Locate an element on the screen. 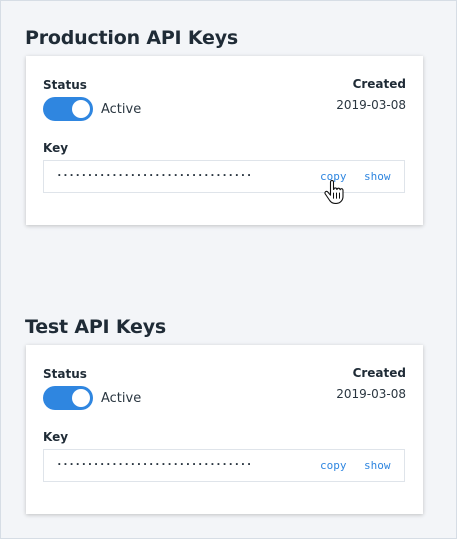  production-api-keys-title: Production API Keys is located at coordinates (132, 38).